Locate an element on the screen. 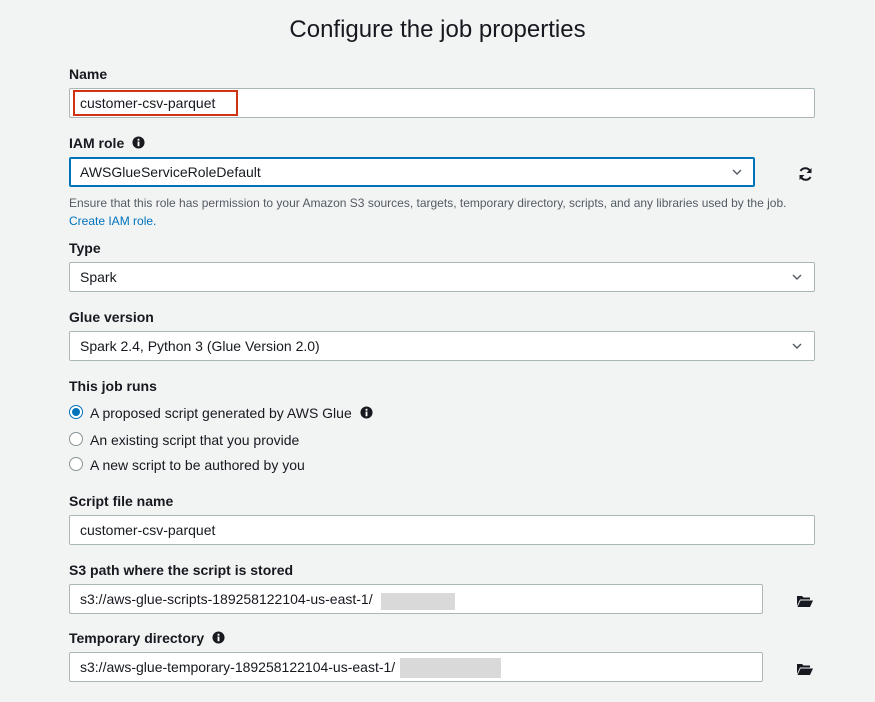 The width and height of the screenshot is (875, 702). radio-button-checked is located at coordinates (76, 412).